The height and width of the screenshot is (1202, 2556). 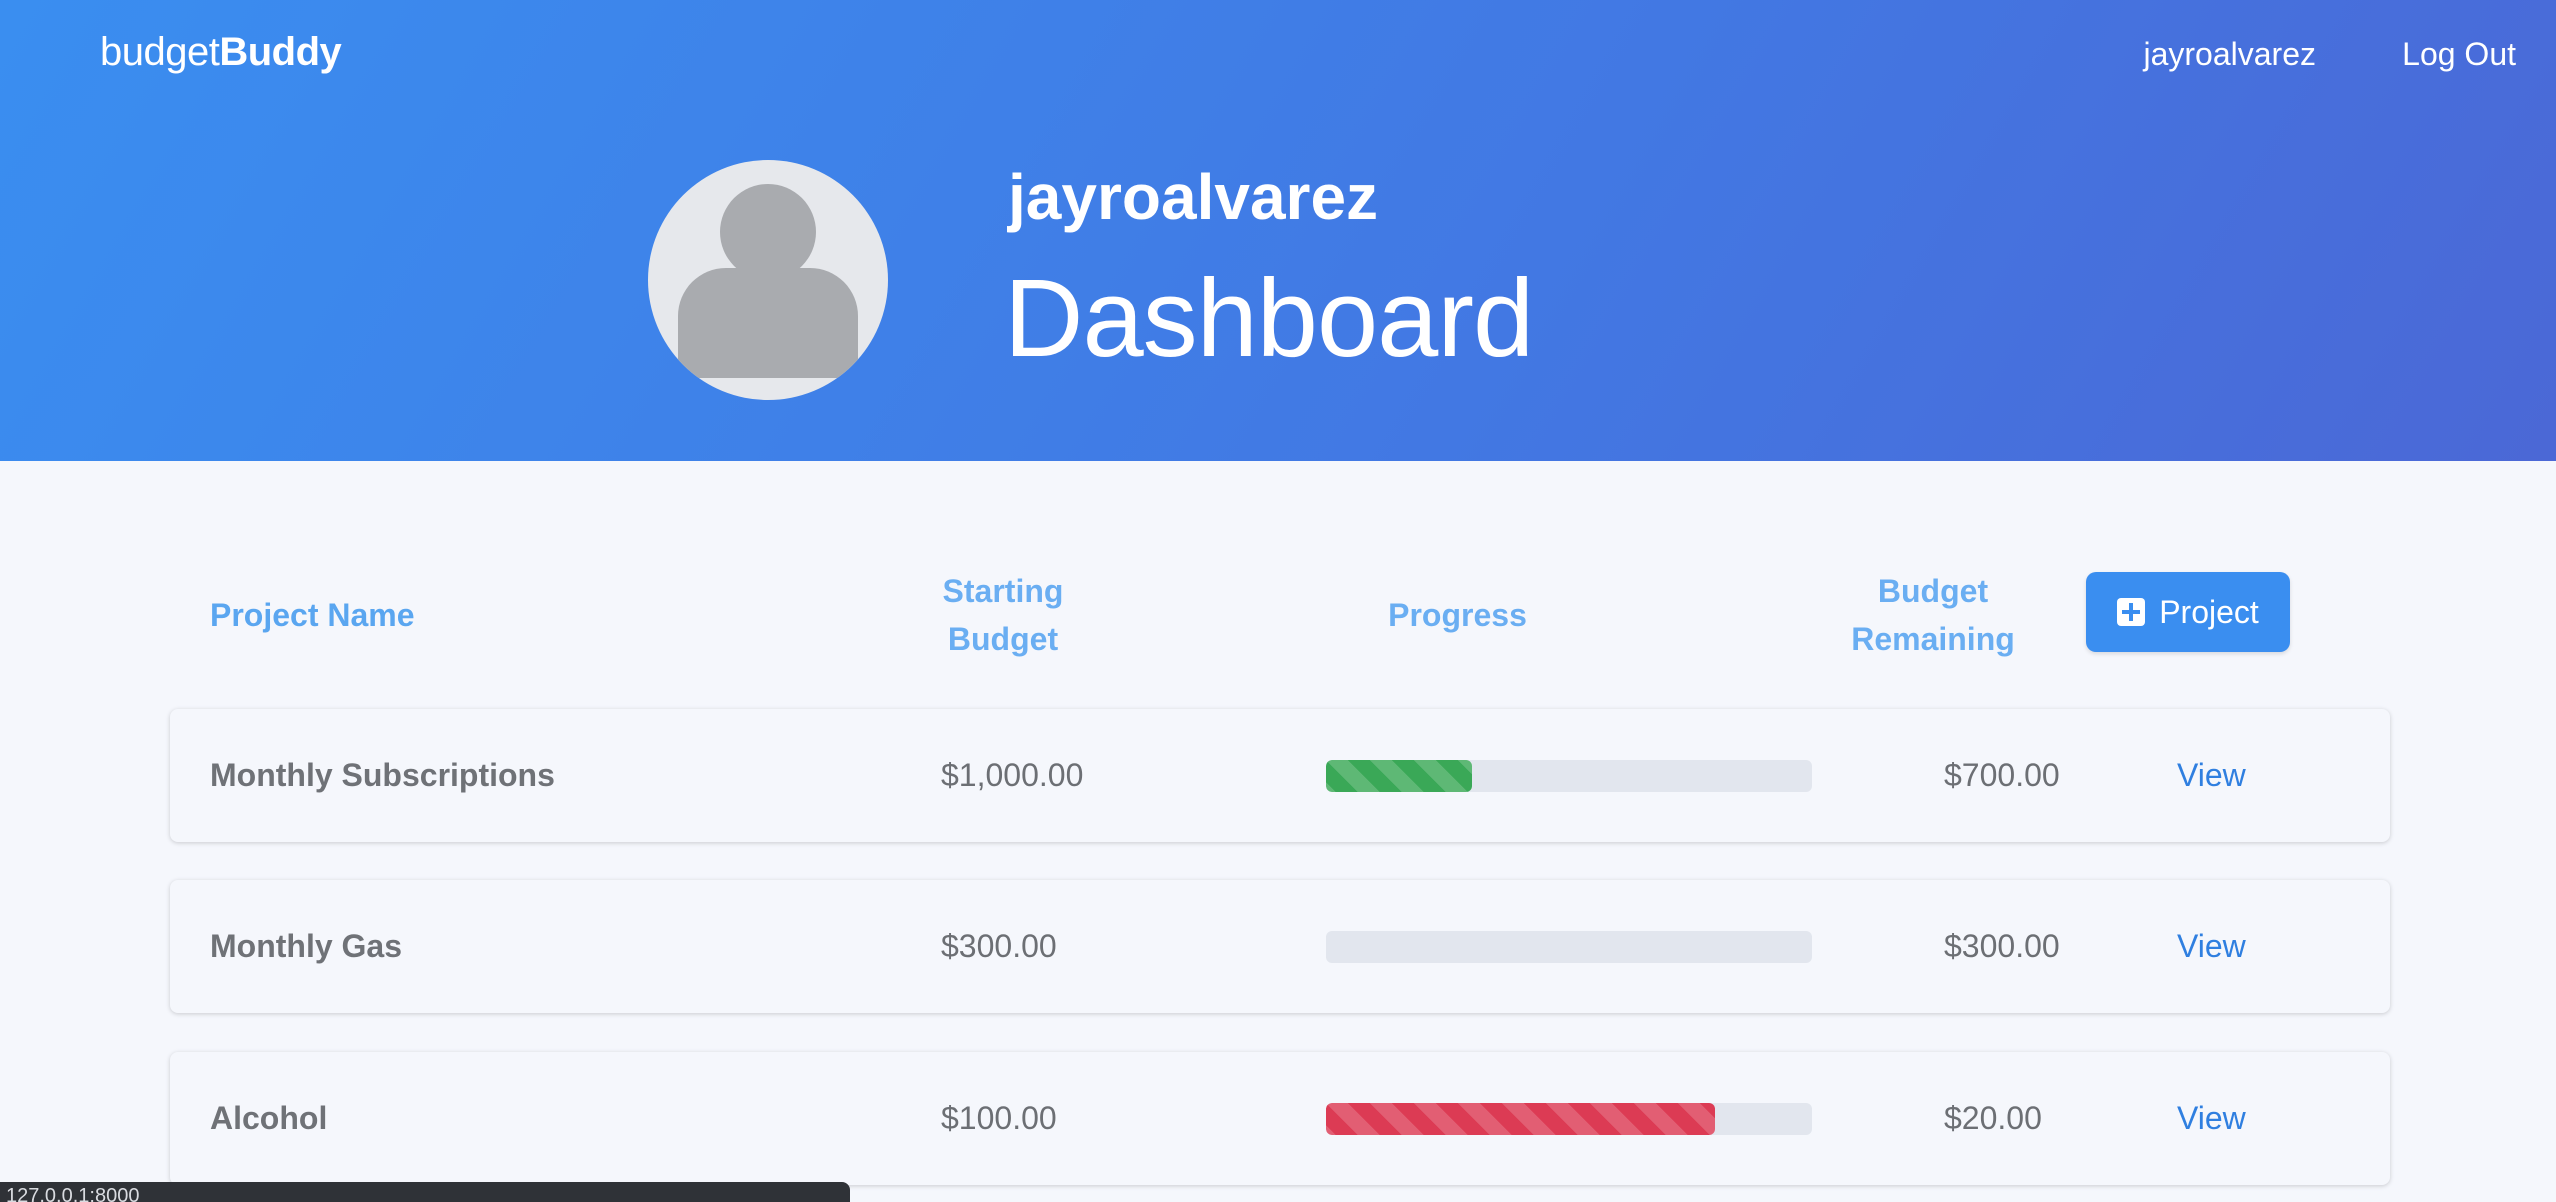 What do you see at coordinates (2002, 946) in the screenshot?
I see `budget-remaining: $300.00` at bounding box center [2002, 946].